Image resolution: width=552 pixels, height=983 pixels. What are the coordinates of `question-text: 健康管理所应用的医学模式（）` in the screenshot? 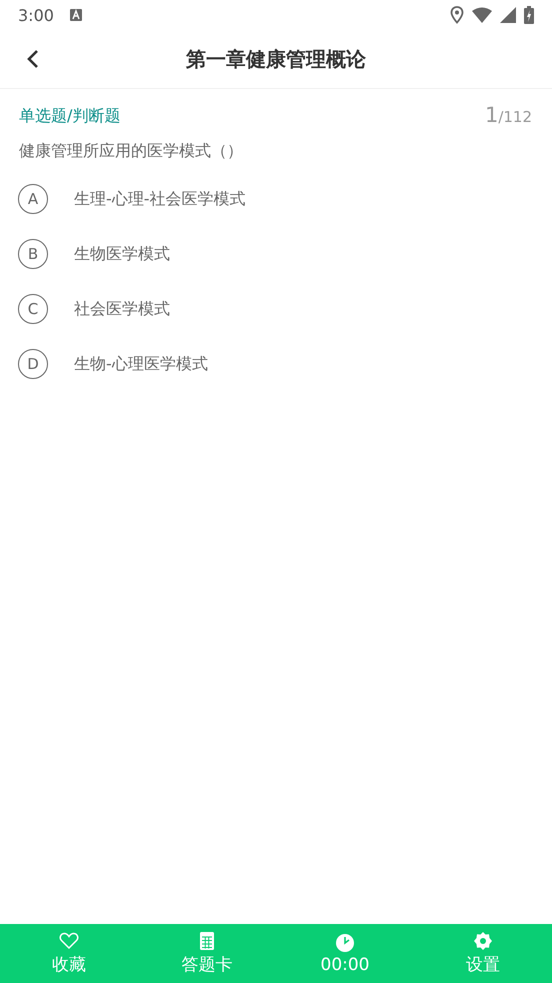 It's located at (131, 151).